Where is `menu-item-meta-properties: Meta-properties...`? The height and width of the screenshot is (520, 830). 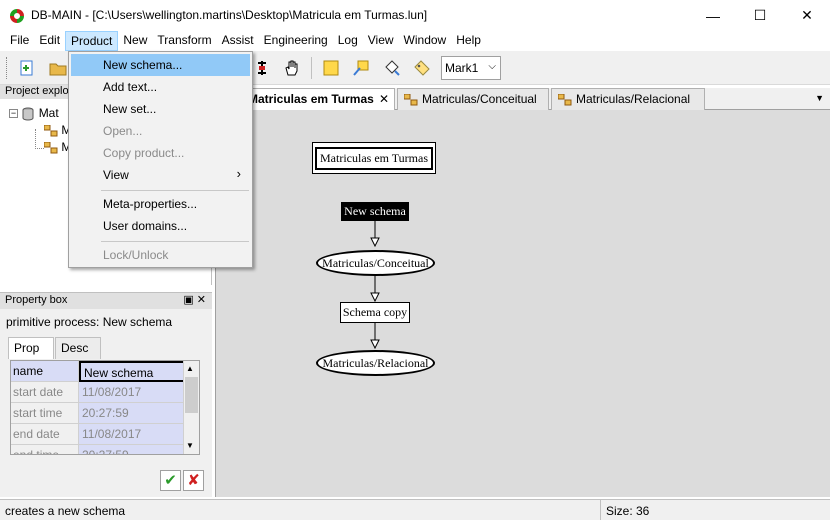
menu-item-meta-properties: Meta-properties... is located at coordinates (160, 204).